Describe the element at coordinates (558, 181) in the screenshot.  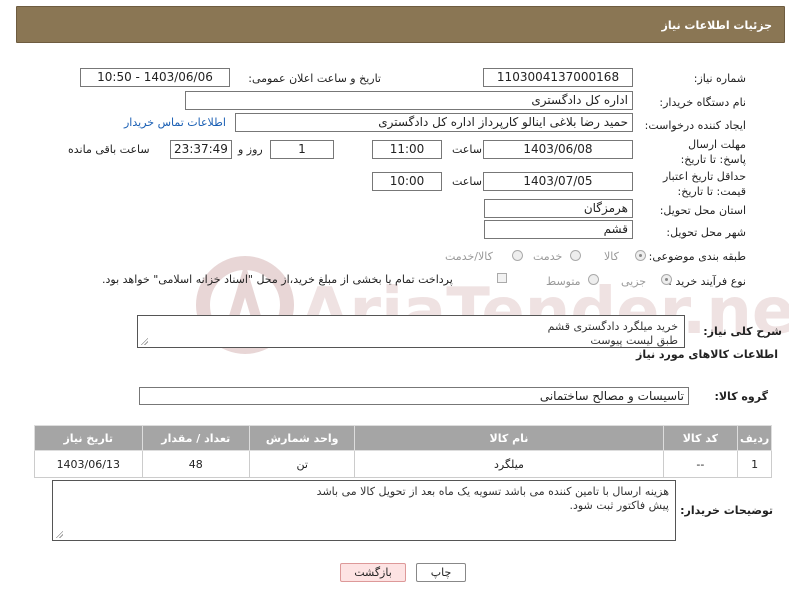
I see `price-validity-date-field: 1403/07/05` at that location.